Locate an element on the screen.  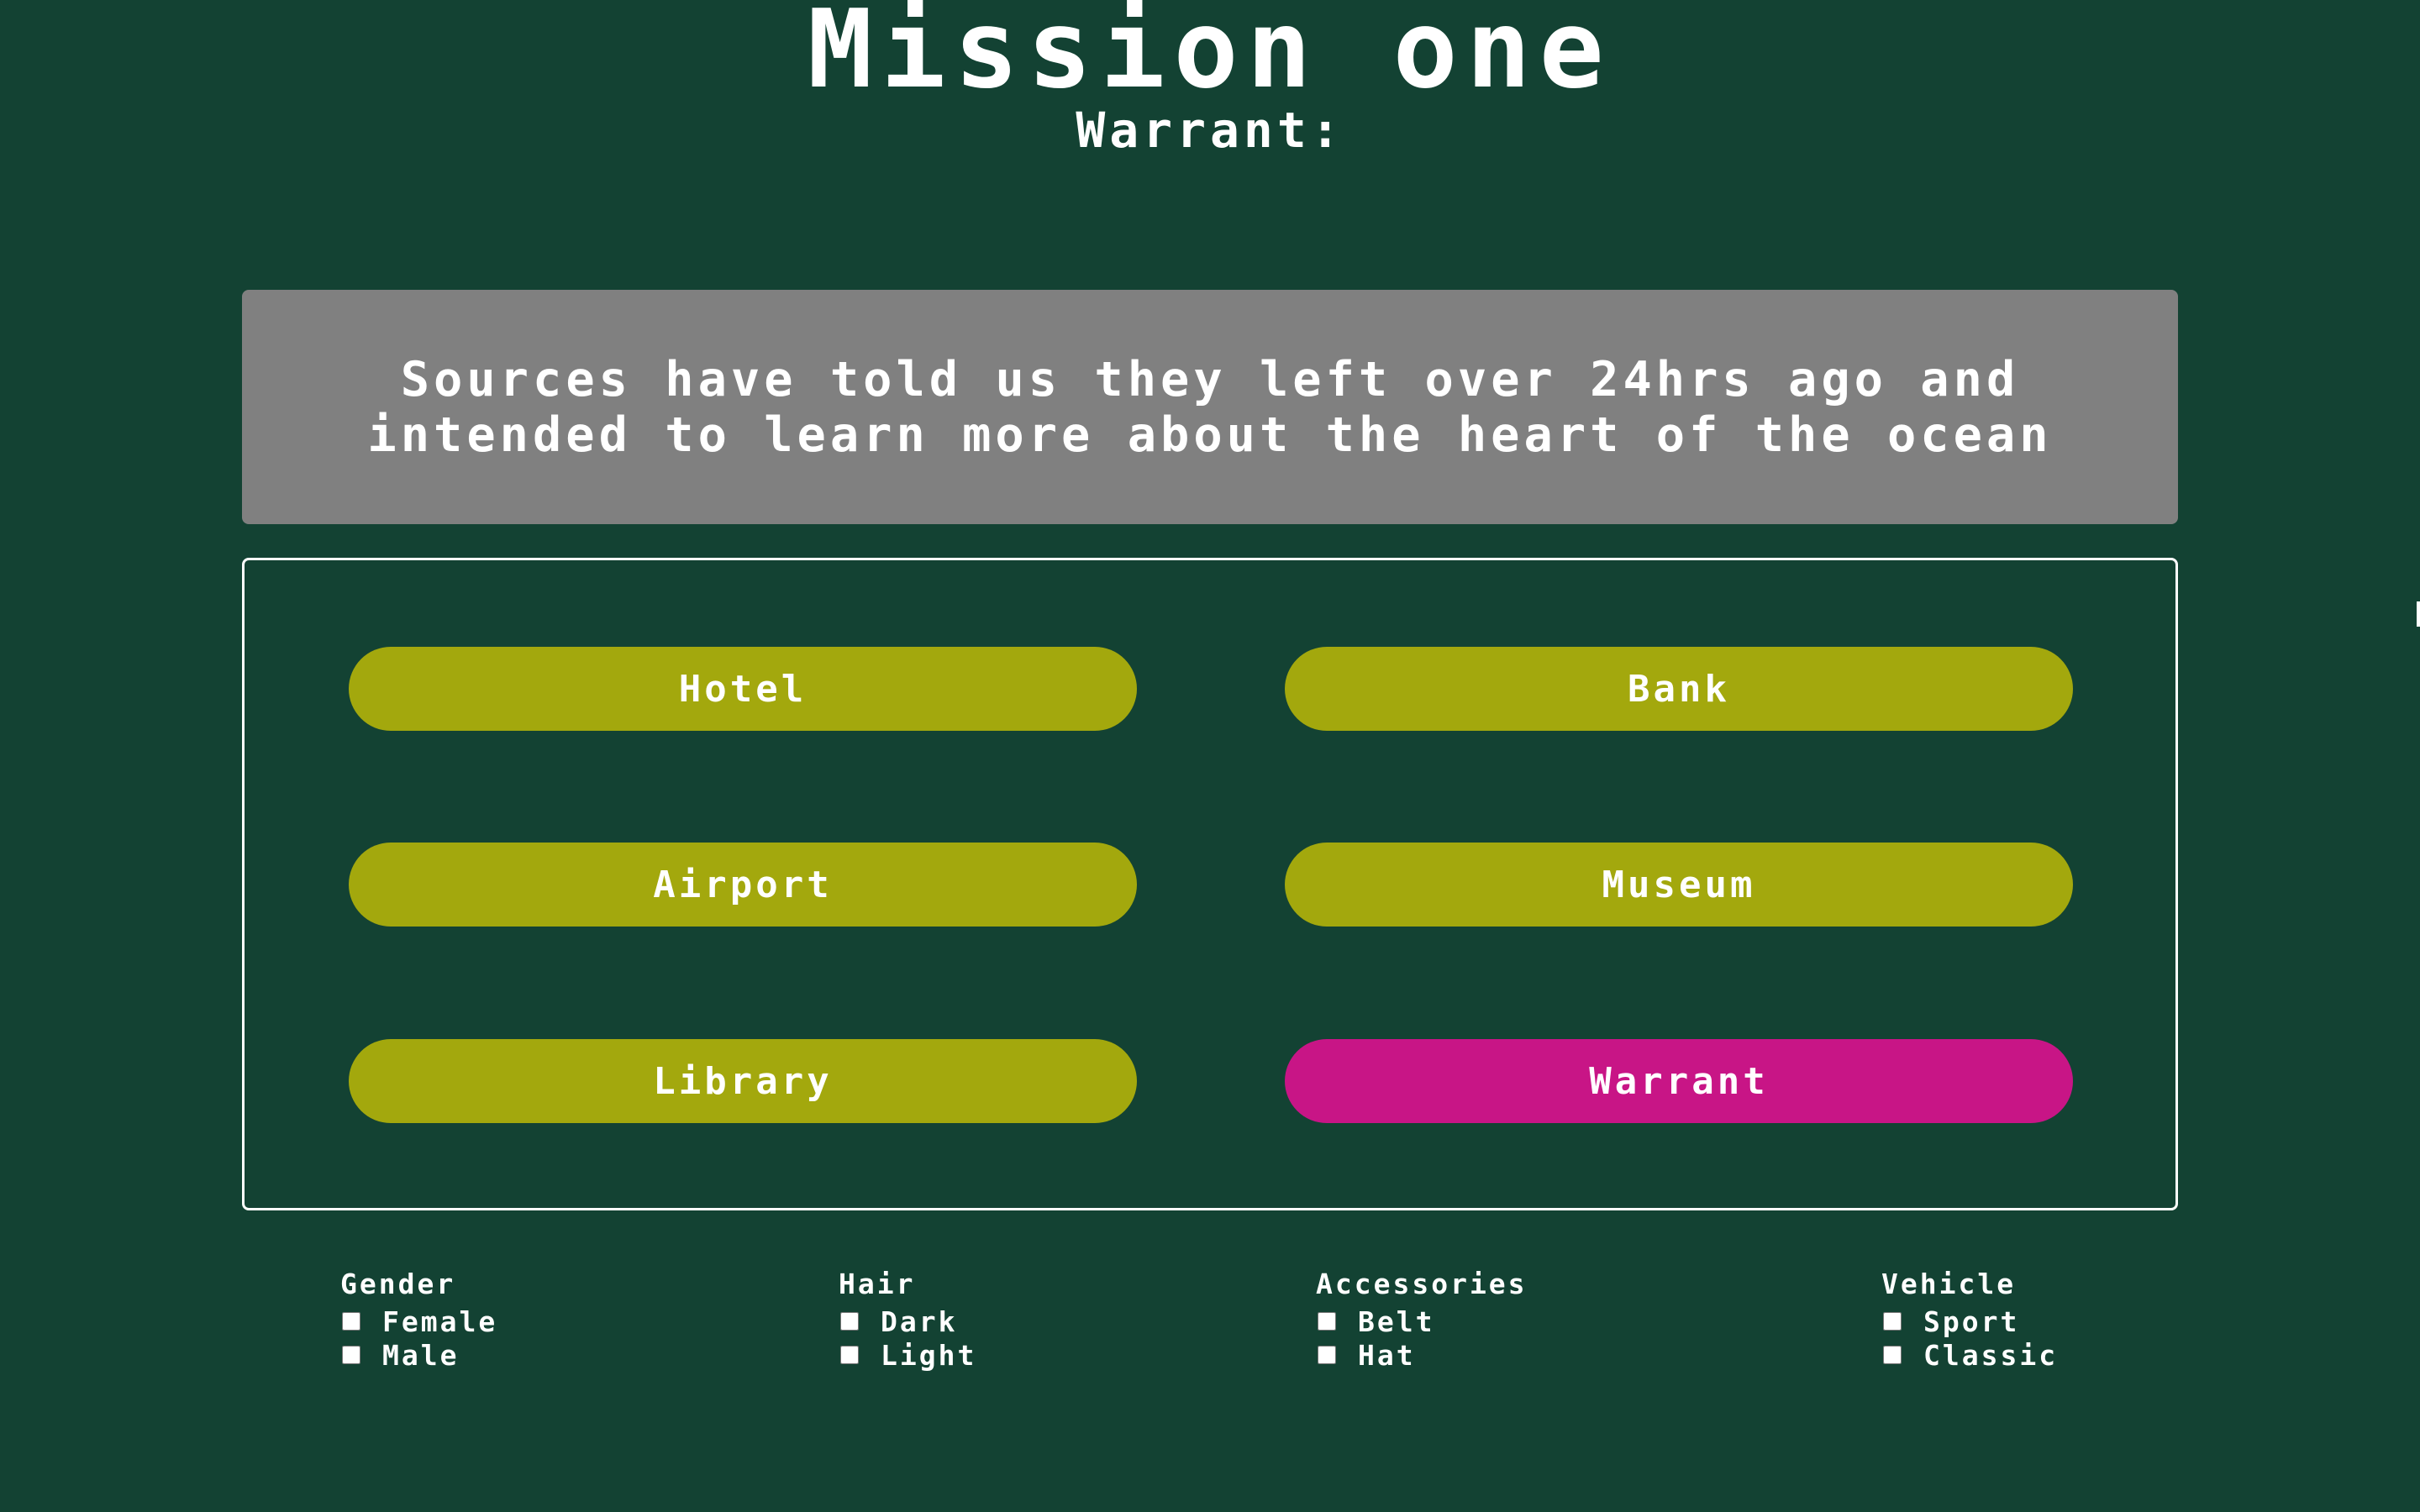
filter-title-vehicle: Vehicle is located at coordinates (1949, 1284).